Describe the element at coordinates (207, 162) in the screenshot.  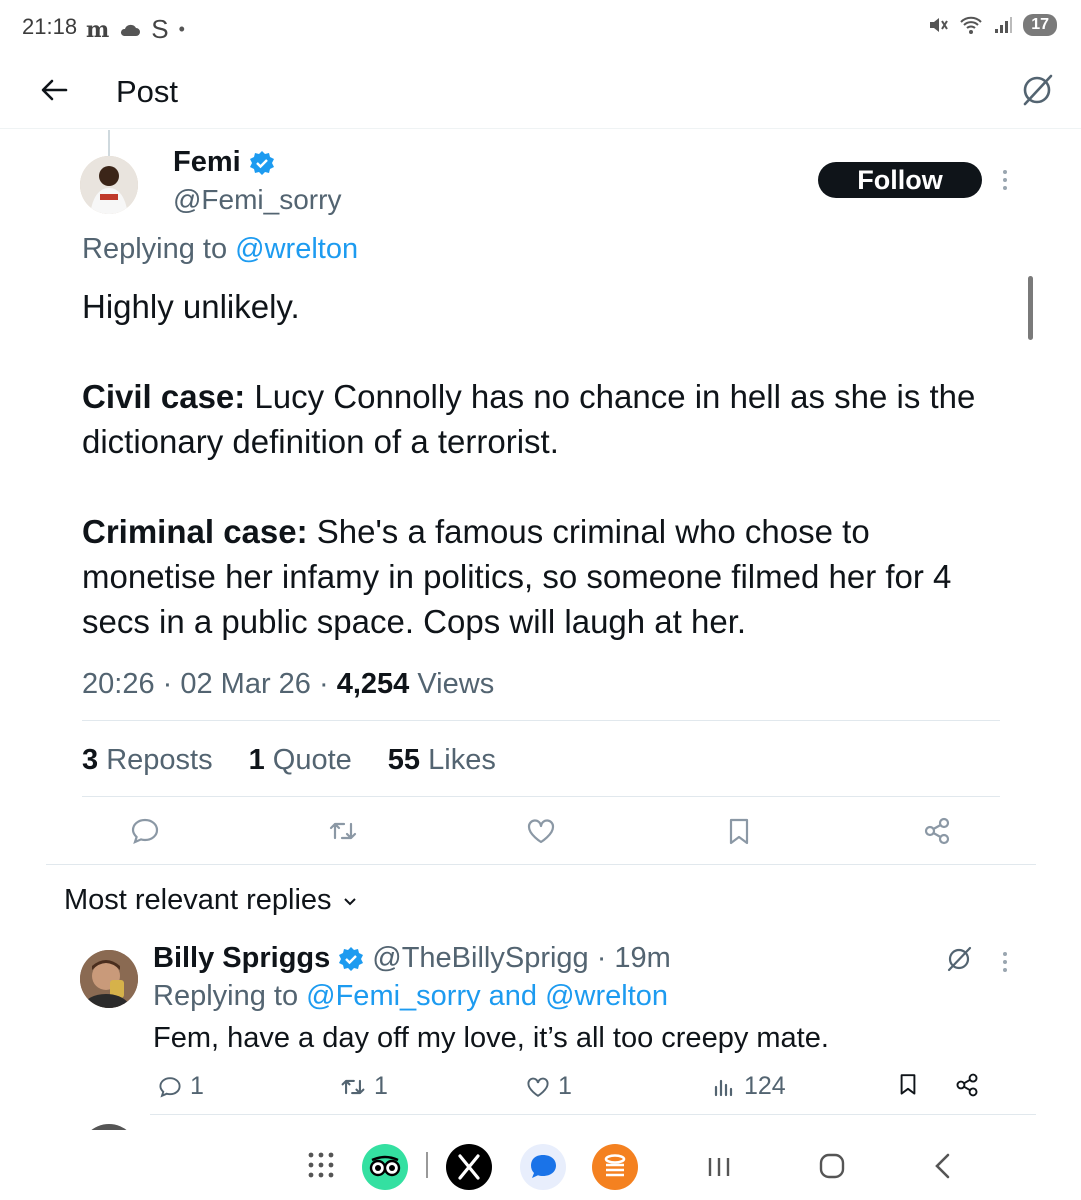
I see `author-name-text: Femi` at that location.